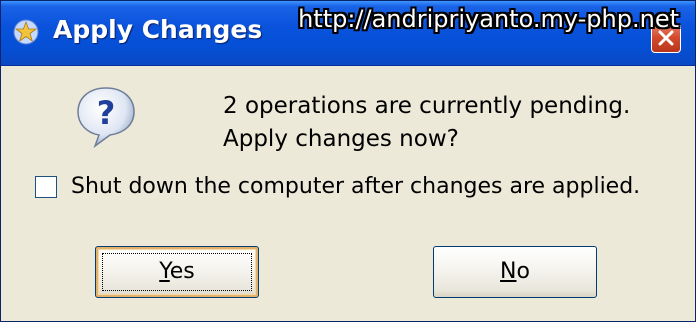 The width and height of the screenshot is (696, 322). What do you see at coordinates (26, 32) in the screenshot?
I see `app-star-icon` at bounding box center [26, 32].